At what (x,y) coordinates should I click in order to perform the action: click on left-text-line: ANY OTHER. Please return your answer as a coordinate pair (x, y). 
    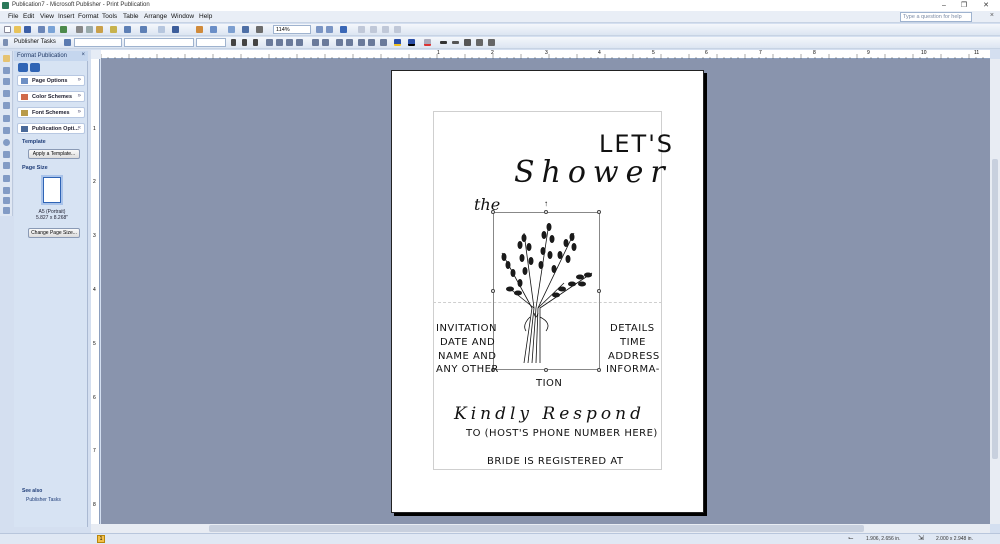
    Looking at the image, I should click on (467, 369).